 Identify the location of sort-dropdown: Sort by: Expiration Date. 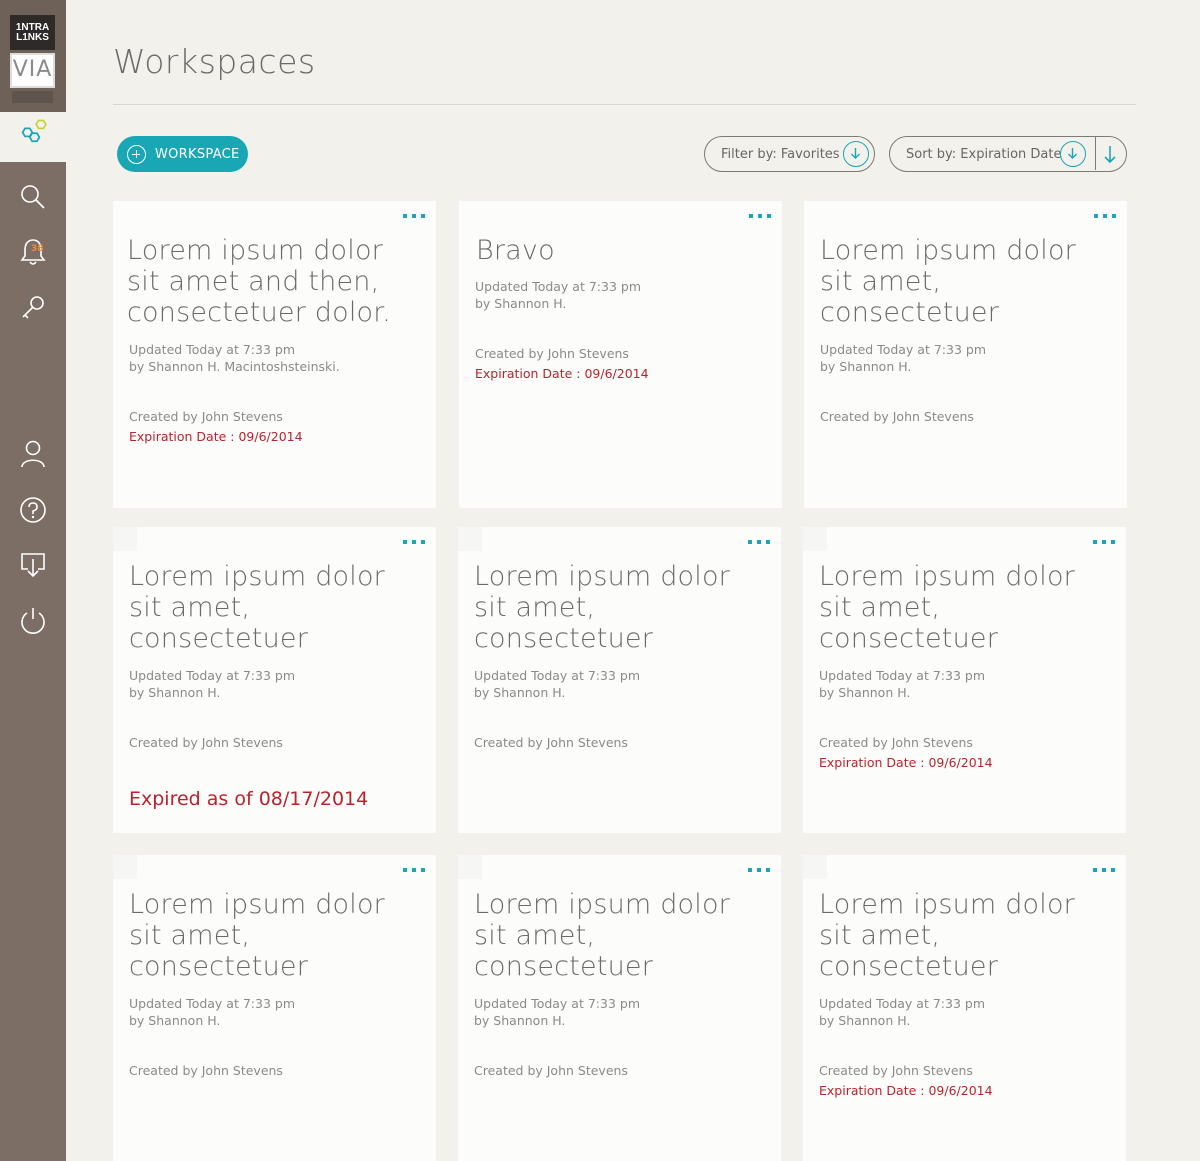
(1008, 154).